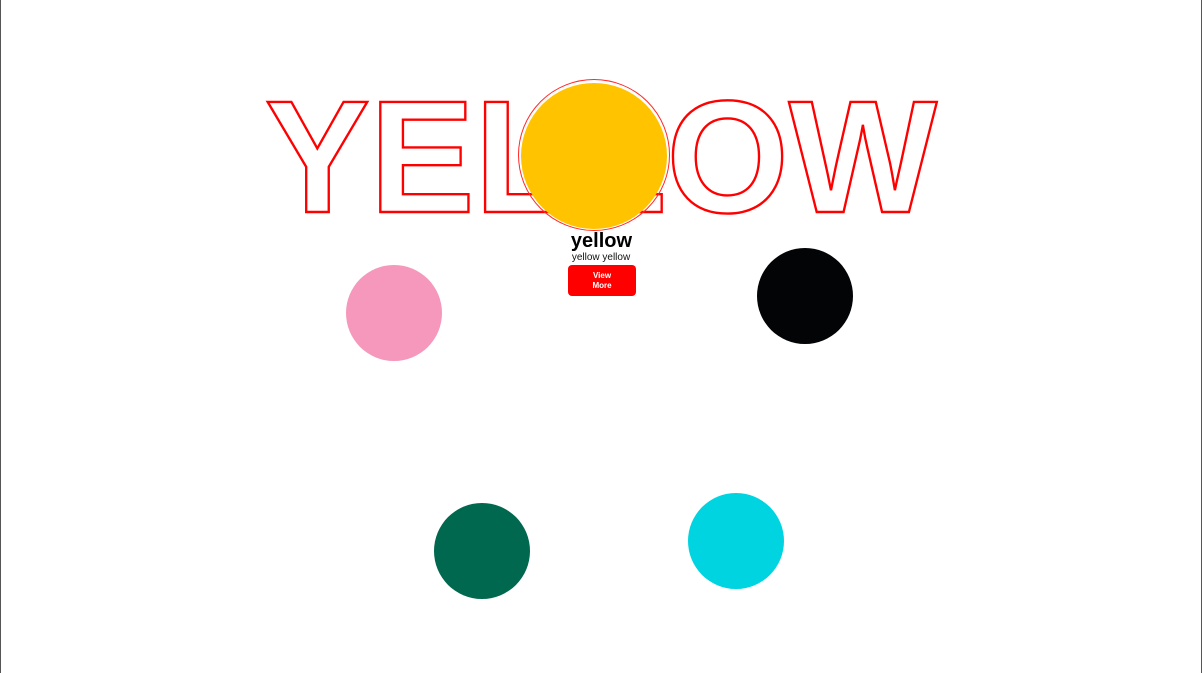 The image size is (1202, 673). I want to click on color-dot-pink, so click(394, 313).